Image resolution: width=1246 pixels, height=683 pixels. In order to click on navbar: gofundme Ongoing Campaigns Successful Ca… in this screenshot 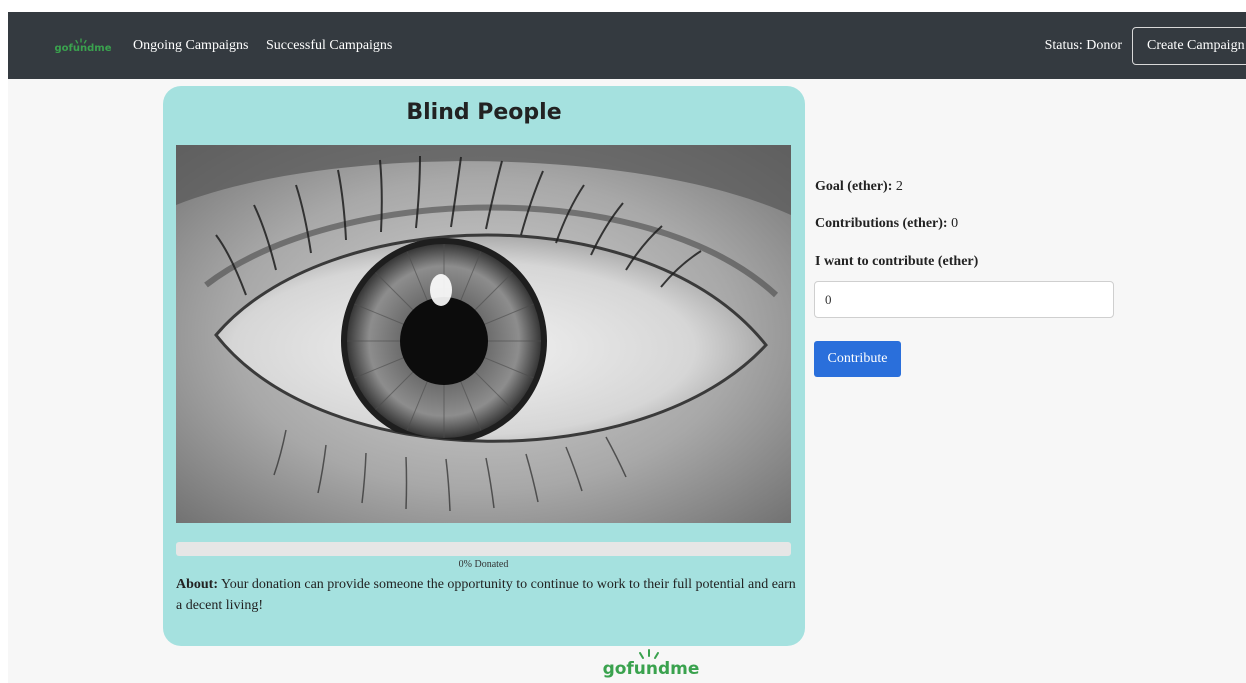, I will do `click(627, 45)`.